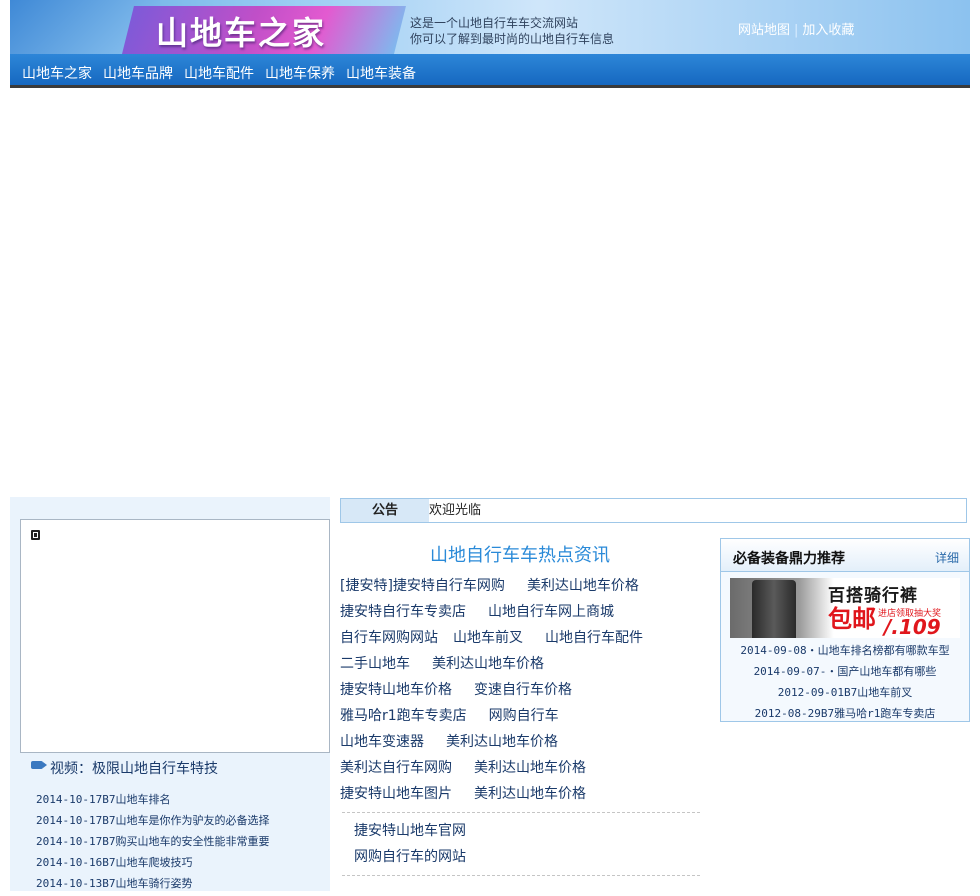  I want to click on list-item: 2014-10-17B7购买山地车的安全性能非常重要, so click(152, 843).